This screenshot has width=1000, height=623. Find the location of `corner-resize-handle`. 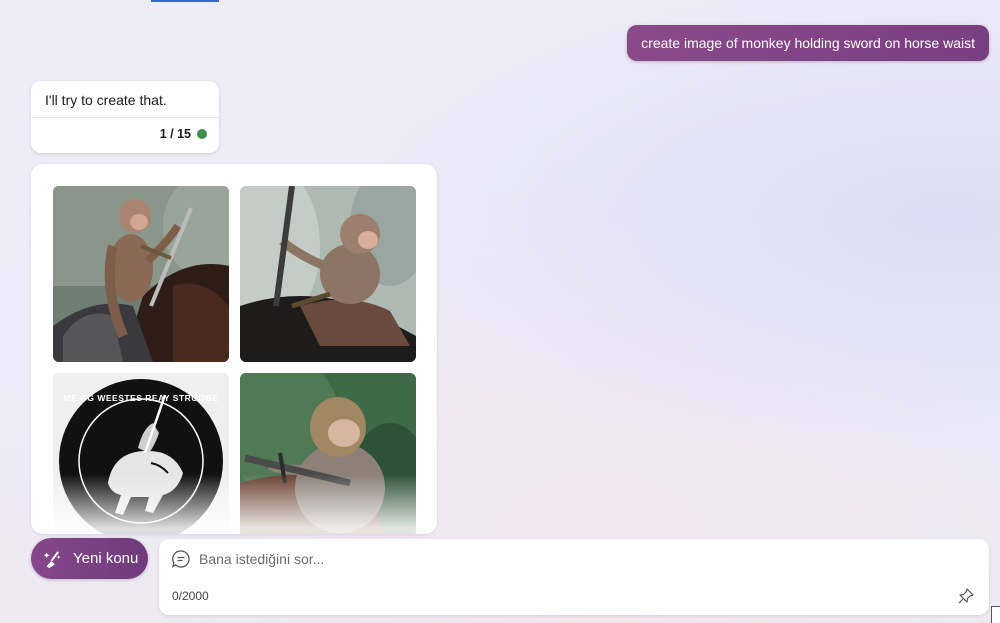

corner-resize-handle is located at coordinates (995, 614).